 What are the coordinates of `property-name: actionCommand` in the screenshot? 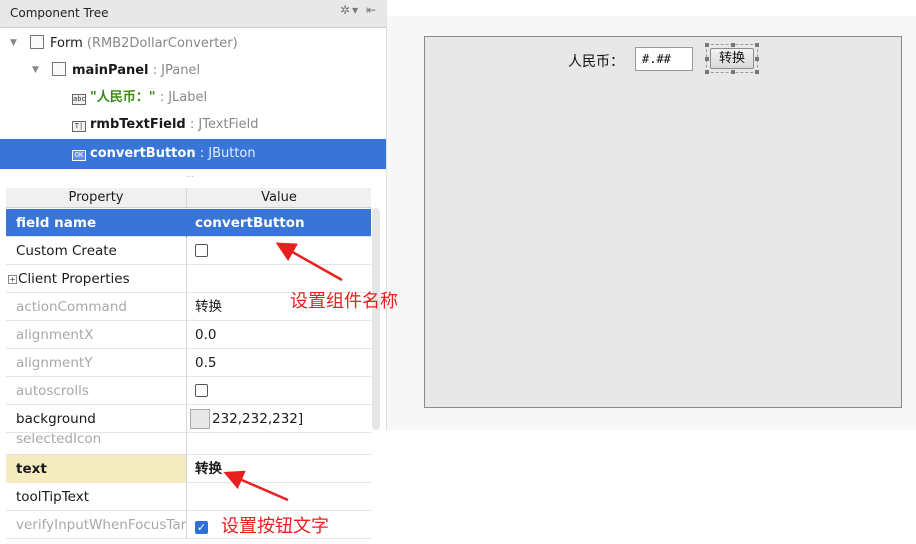 It's located at (96, 307).